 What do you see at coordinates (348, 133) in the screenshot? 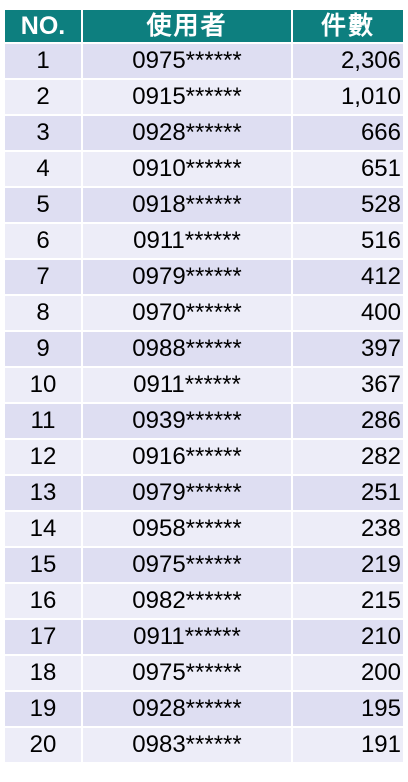
I see `count-cell: 666` at bounding box center [348, 133].